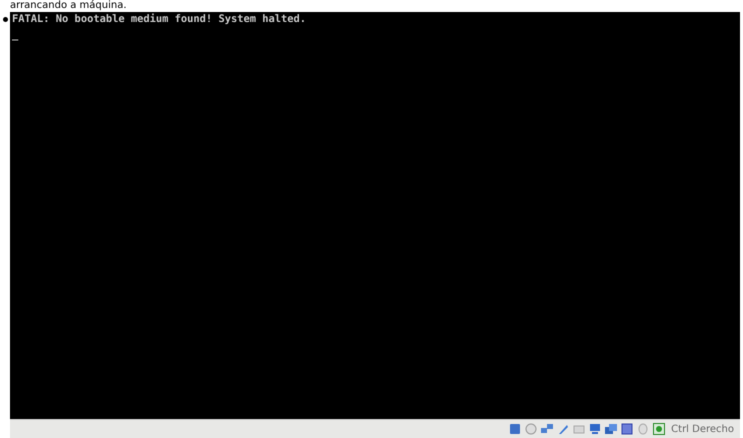 The image size is (743, 438). Describe the element at coordinates (15, 35) in the screenshot. I see `console-text: _` at that location.